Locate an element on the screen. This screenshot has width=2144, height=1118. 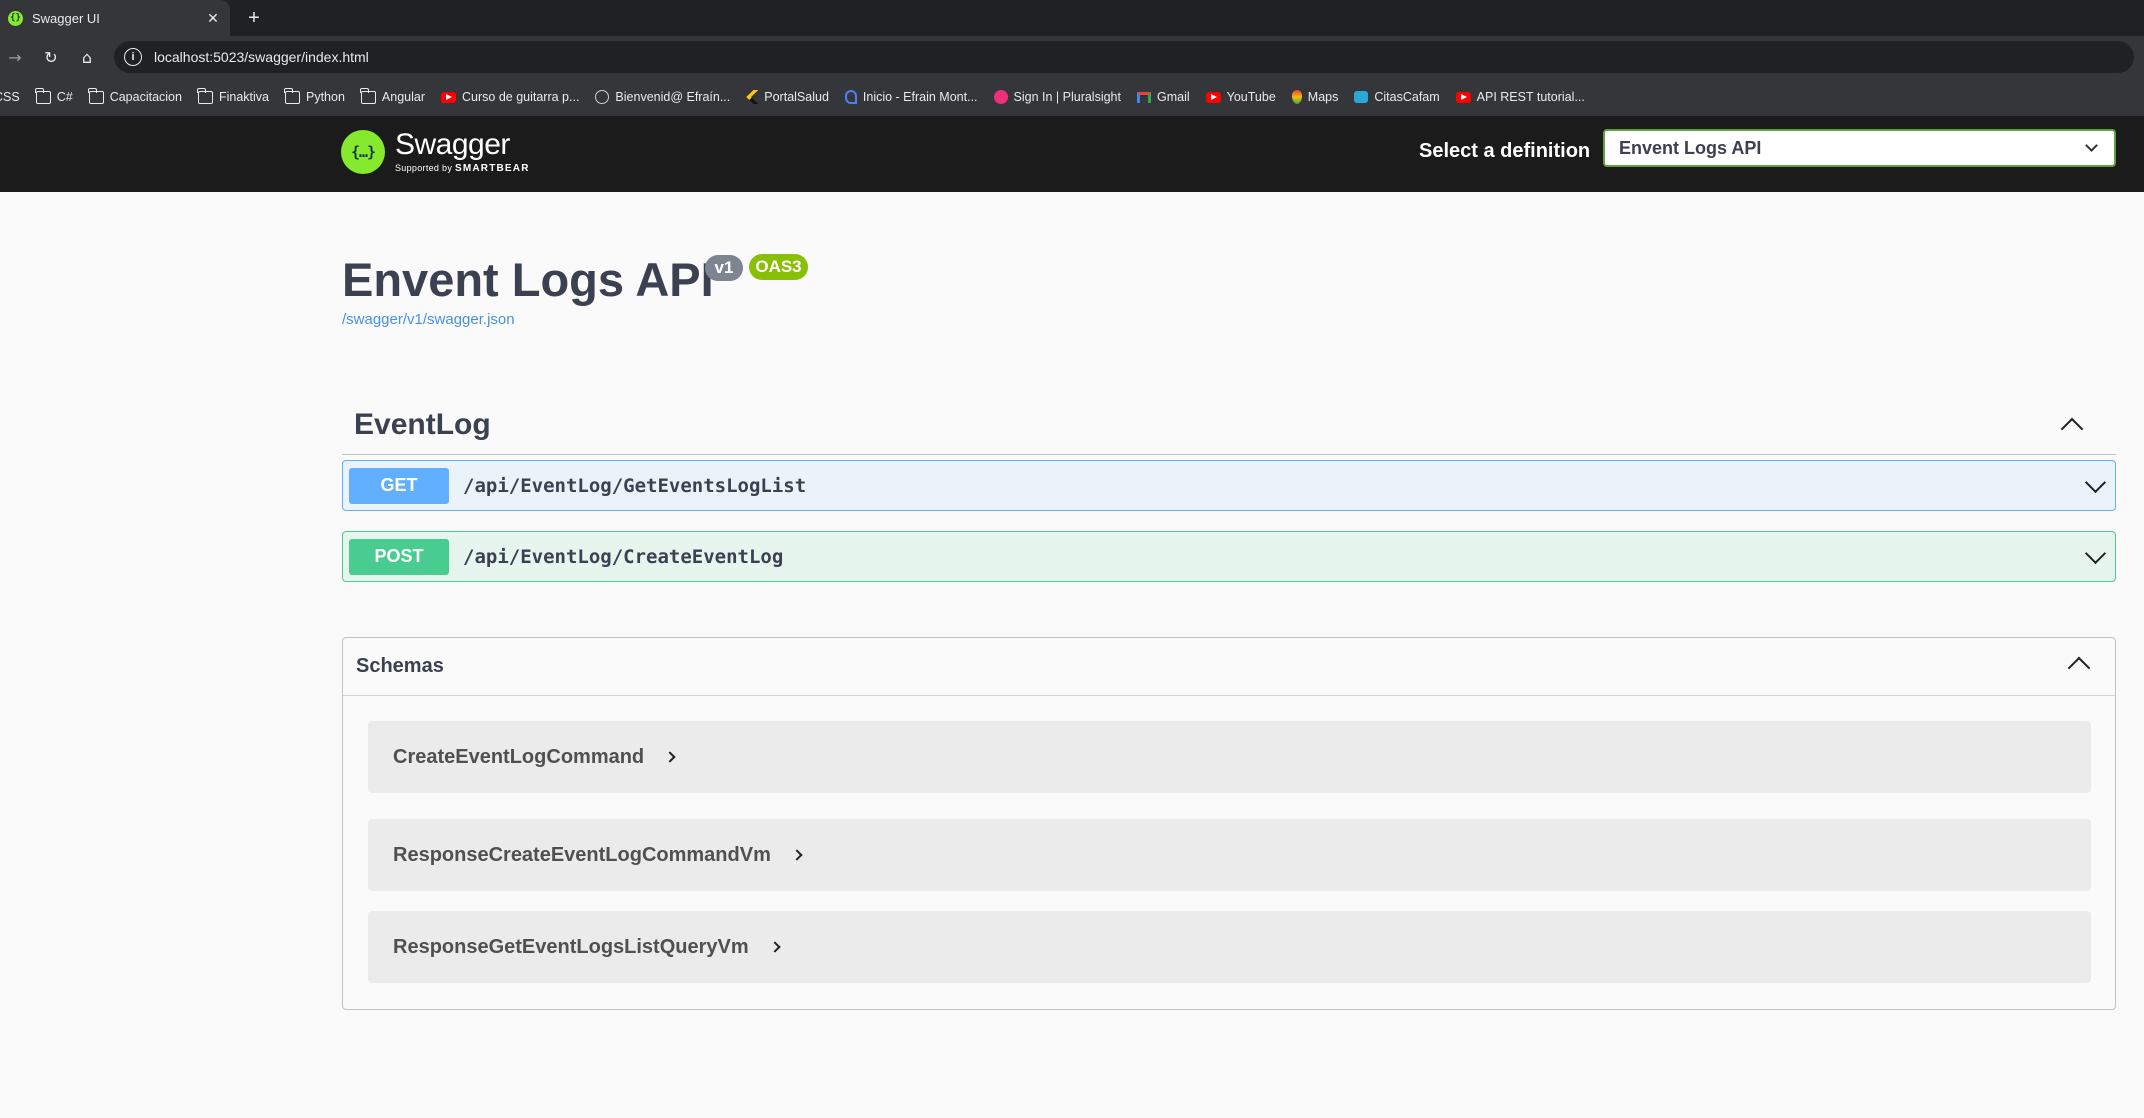
bookmark-label: Python is located at coordinates (325, 97).